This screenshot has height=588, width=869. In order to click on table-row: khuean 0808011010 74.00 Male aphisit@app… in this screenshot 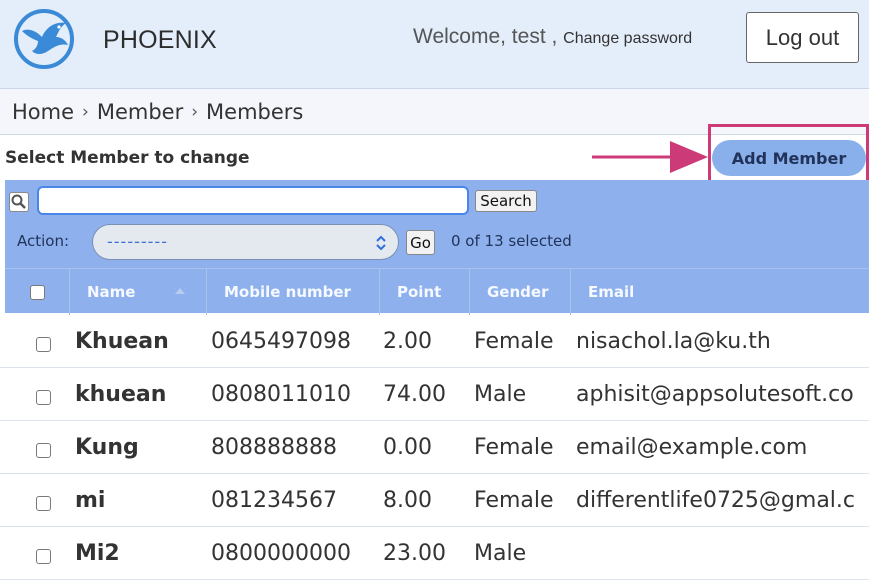, I will do `click(434, 394)`.